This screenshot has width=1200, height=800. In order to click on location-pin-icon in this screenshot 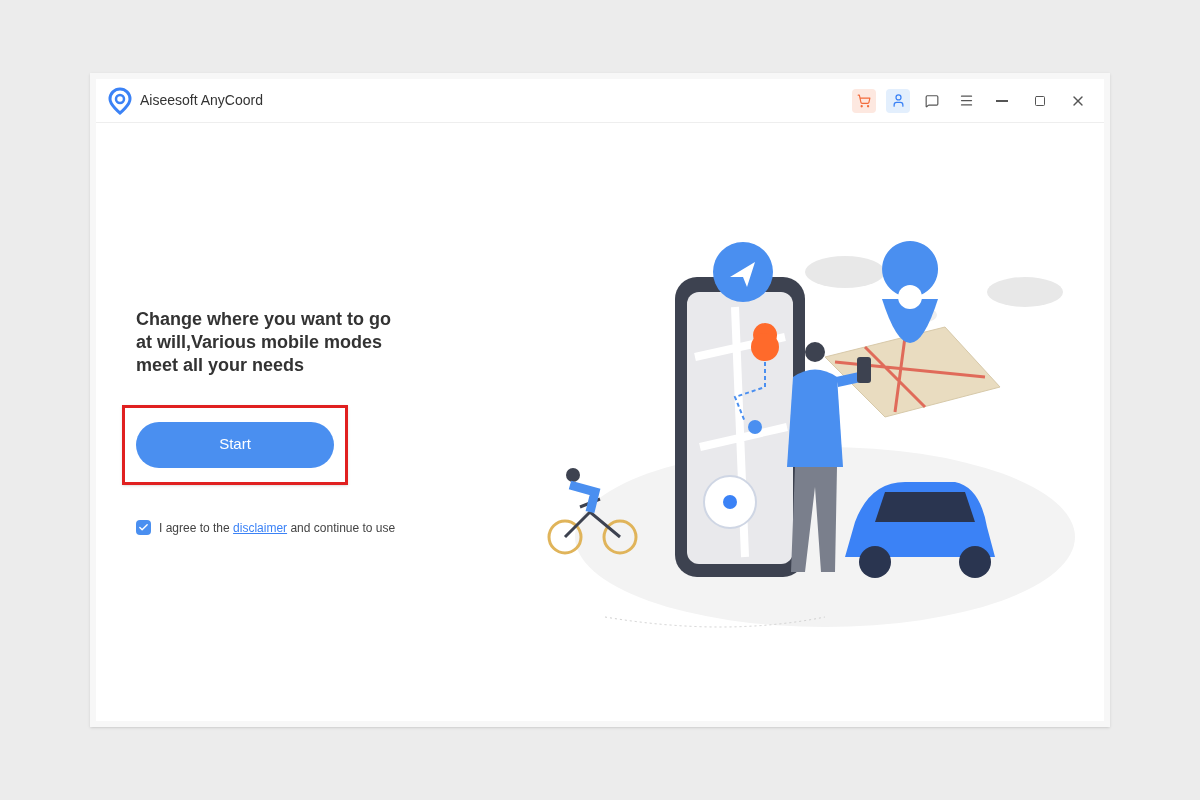, I will do `click(120, 100)`.